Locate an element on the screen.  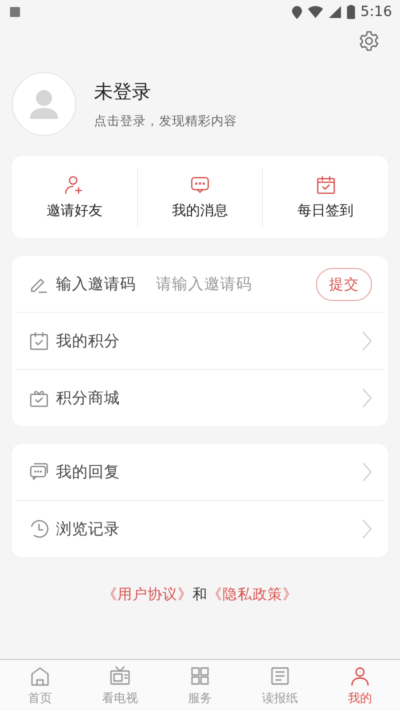
settings-icon is located at coordinates (369, 41).